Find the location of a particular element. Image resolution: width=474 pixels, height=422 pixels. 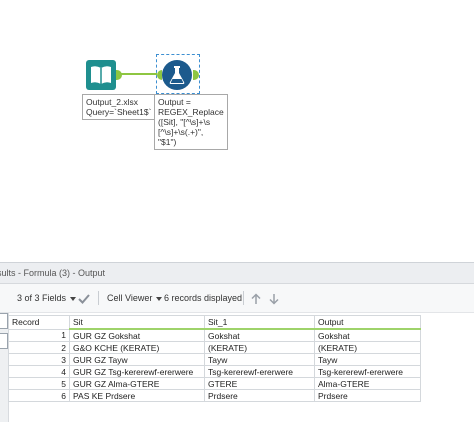

input-tool-output-anchor is located at coordinates (119, 75).